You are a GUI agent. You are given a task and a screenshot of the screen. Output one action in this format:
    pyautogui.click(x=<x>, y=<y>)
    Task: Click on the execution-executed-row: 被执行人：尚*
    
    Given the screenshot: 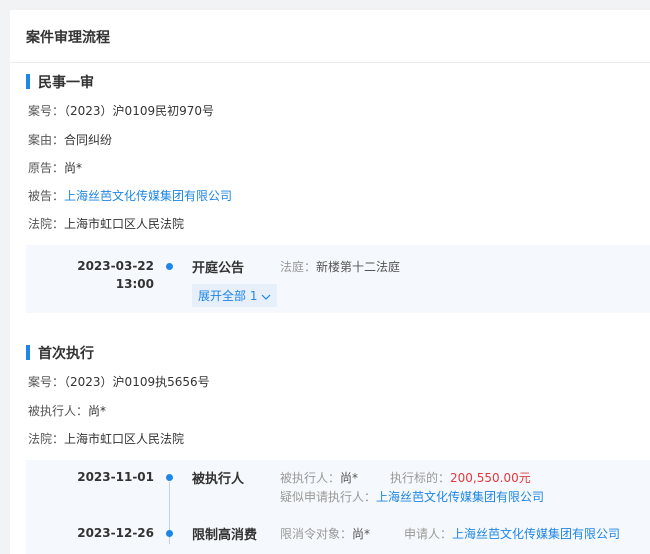 What is the action you would take?
    pyautogui.click(x=67, y=410)
    